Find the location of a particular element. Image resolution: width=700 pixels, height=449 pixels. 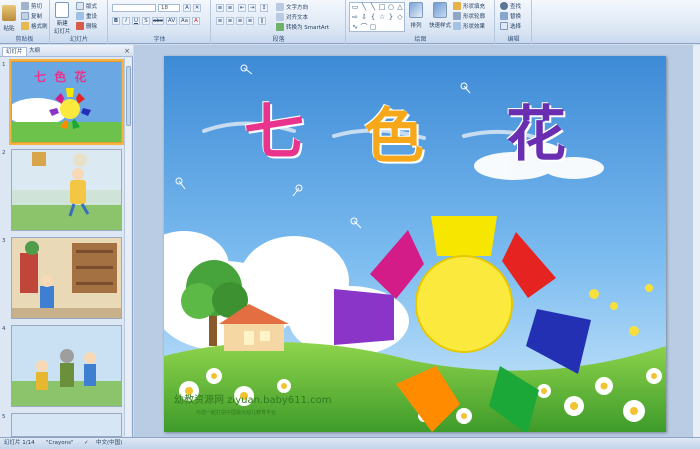

strikethrough-button: abc is located at coordinates (158, 21).